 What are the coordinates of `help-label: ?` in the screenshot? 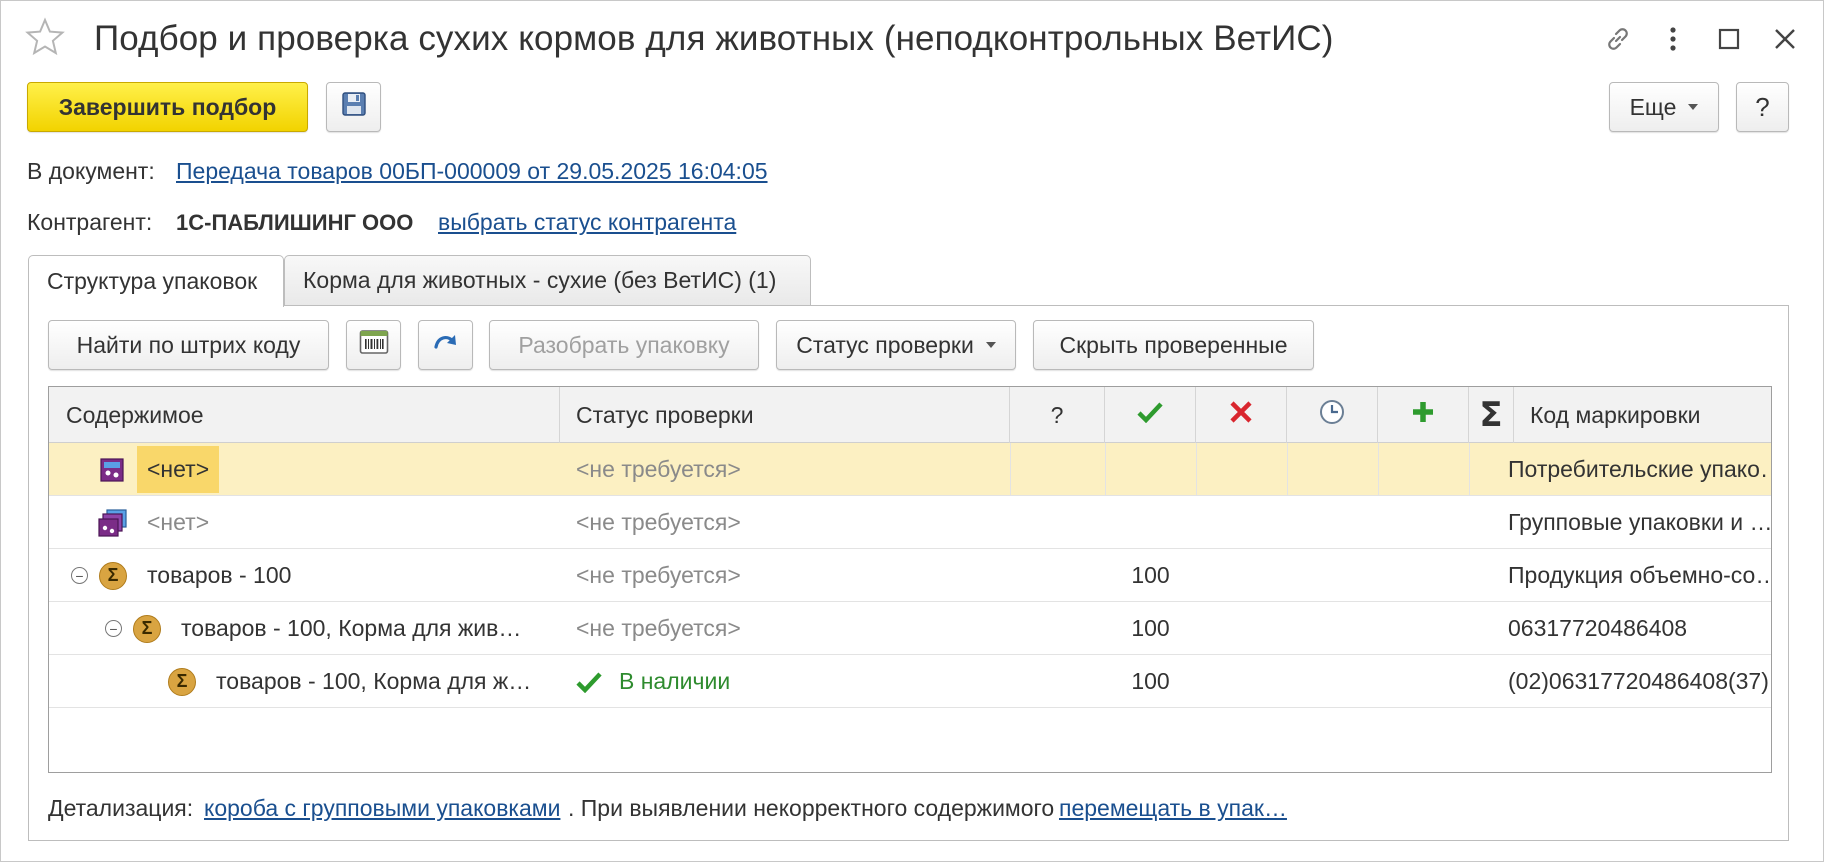 It's located at (1762, 106).